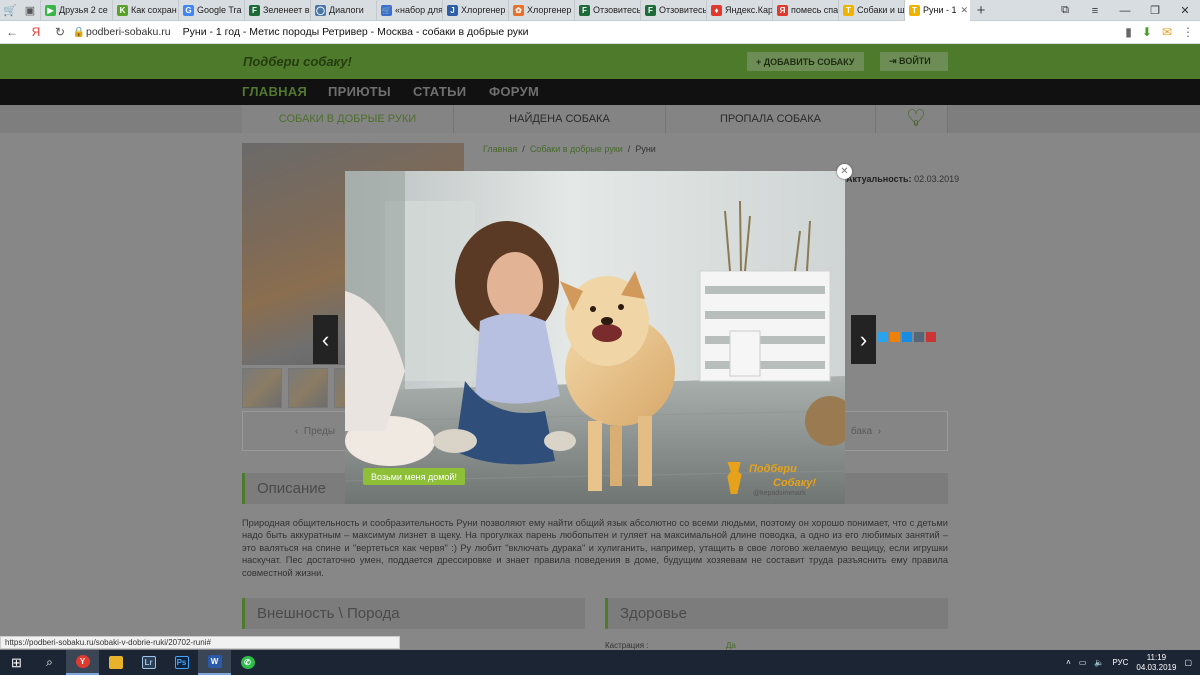 The height and width of the screenshot is (675, 1200). Describe the element at coordinates (1120, 662) in the screenshot. I see `keyboard-language: РУС` at that location.